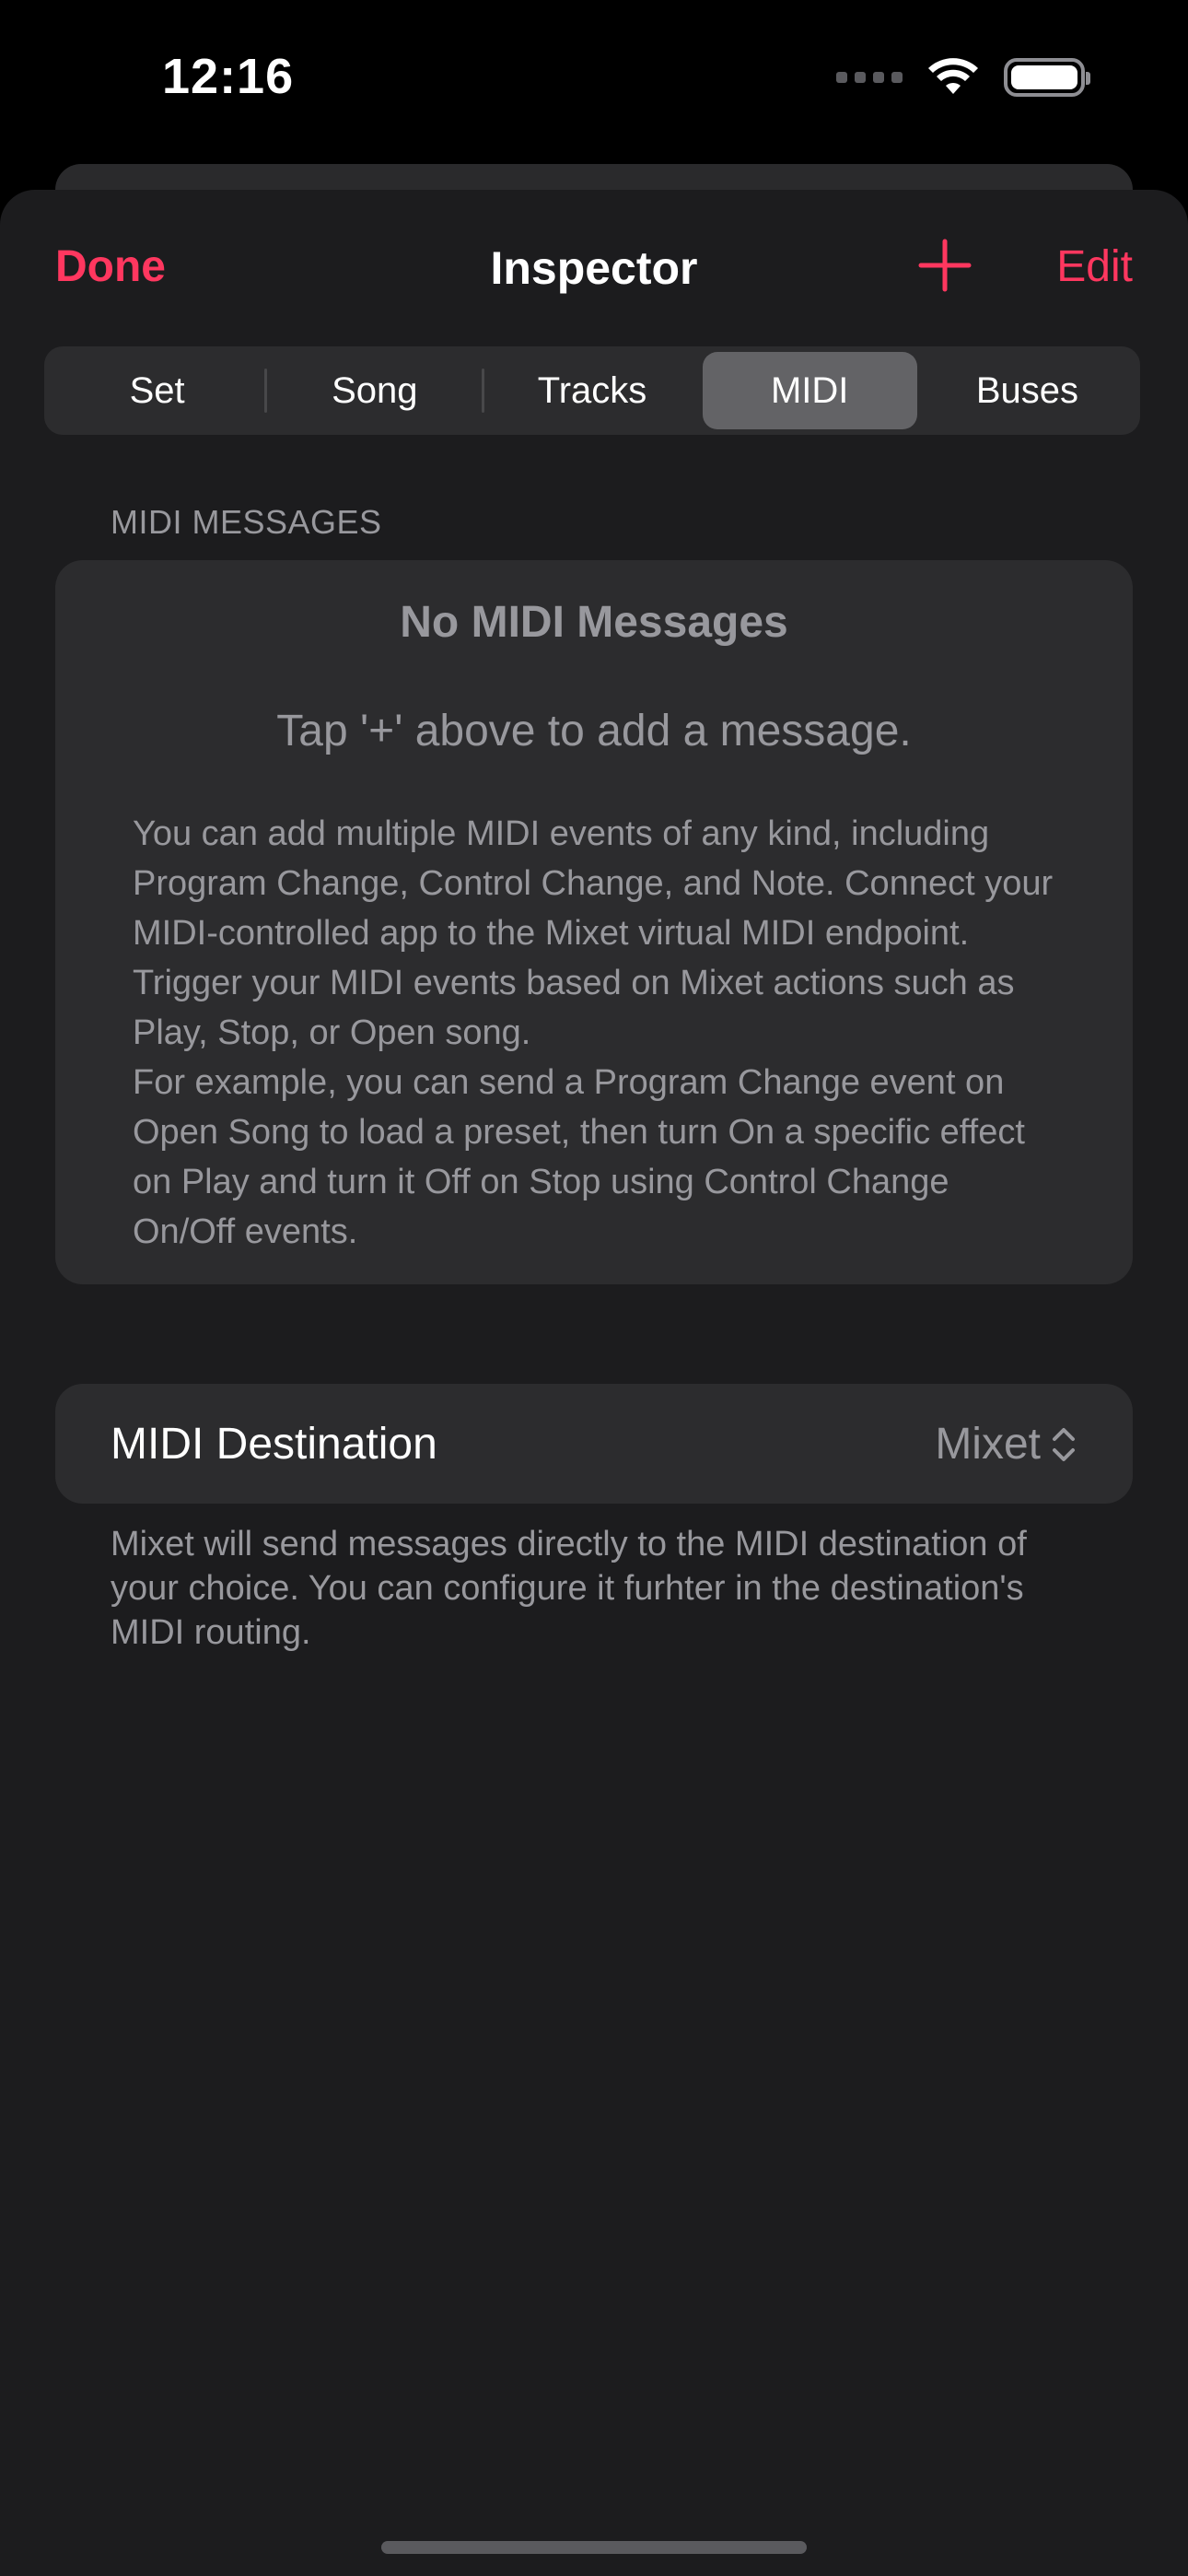 This screenshot has width=1188, height=2576. Describe the element at coordinates (594, 731) in the screenshot. I see `empty-state-subtitle: Tap '+' above to add a message.` at that location.